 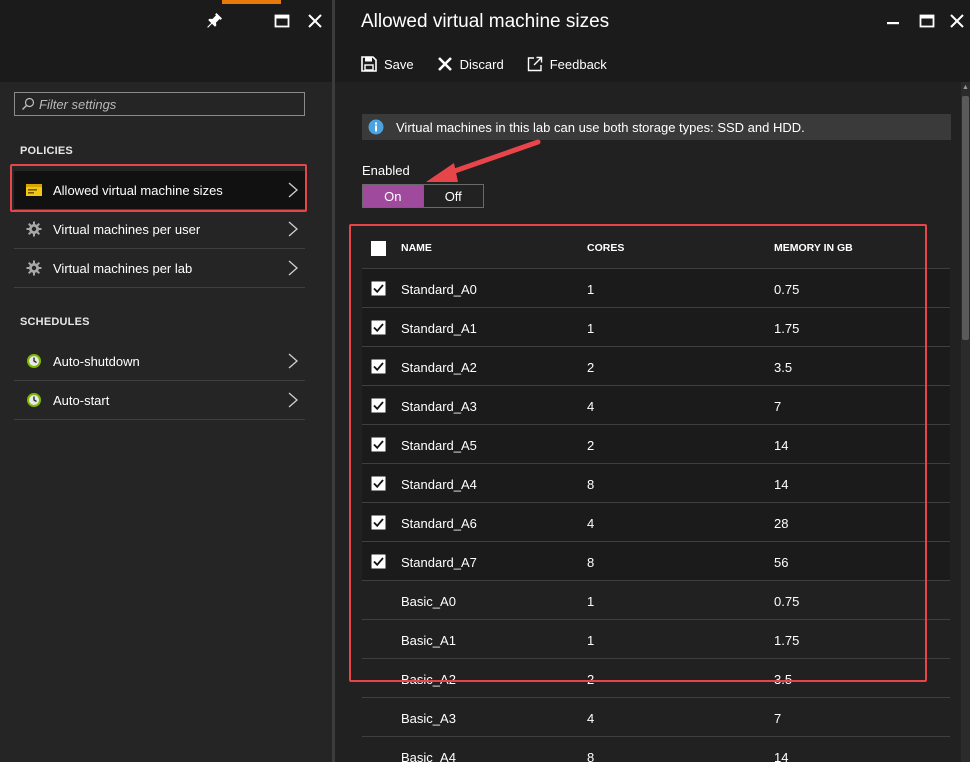 I want to click on table-header-row: NAME CORES MEMORY IN GB, so click(x=656, y=248).